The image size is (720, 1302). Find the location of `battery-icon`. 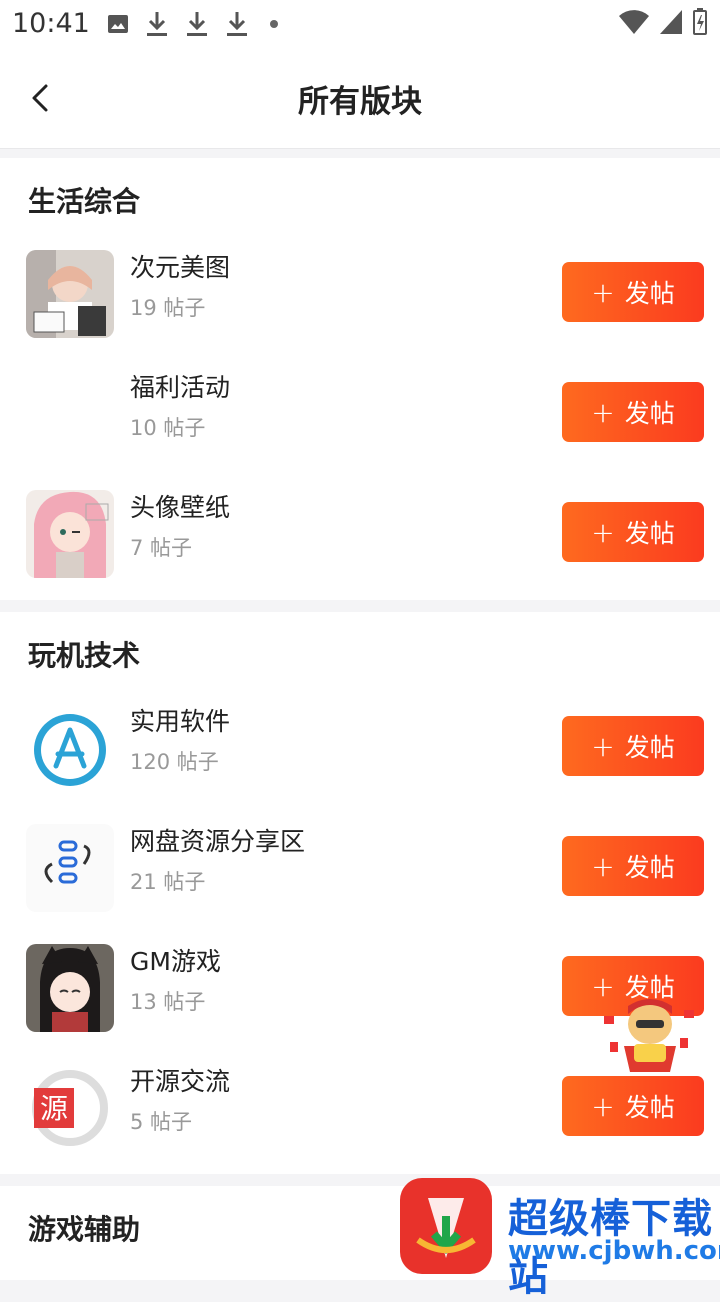

battery-icon is located at coordinates (700, 21).